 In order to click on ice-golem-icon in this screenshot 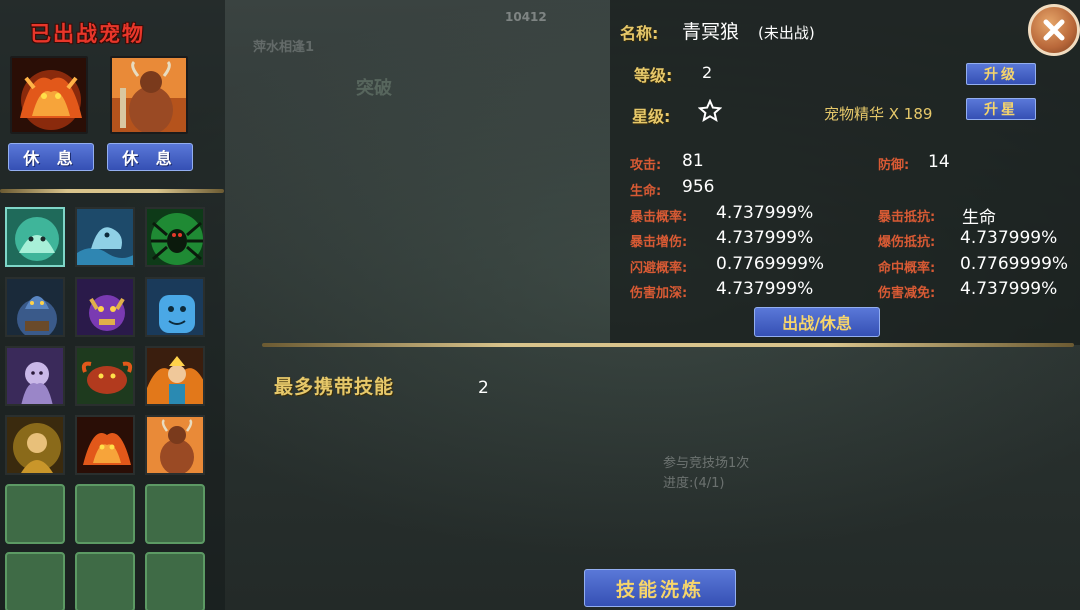, I will do `click(175, 307)`.